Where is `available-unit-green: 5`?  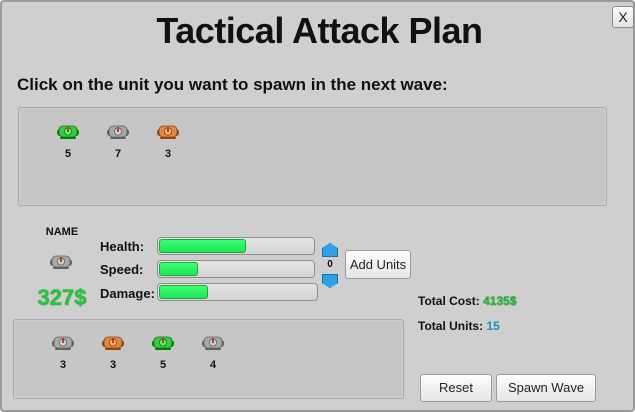
available-unit-green: 5 is located at coordinates (68, 141).